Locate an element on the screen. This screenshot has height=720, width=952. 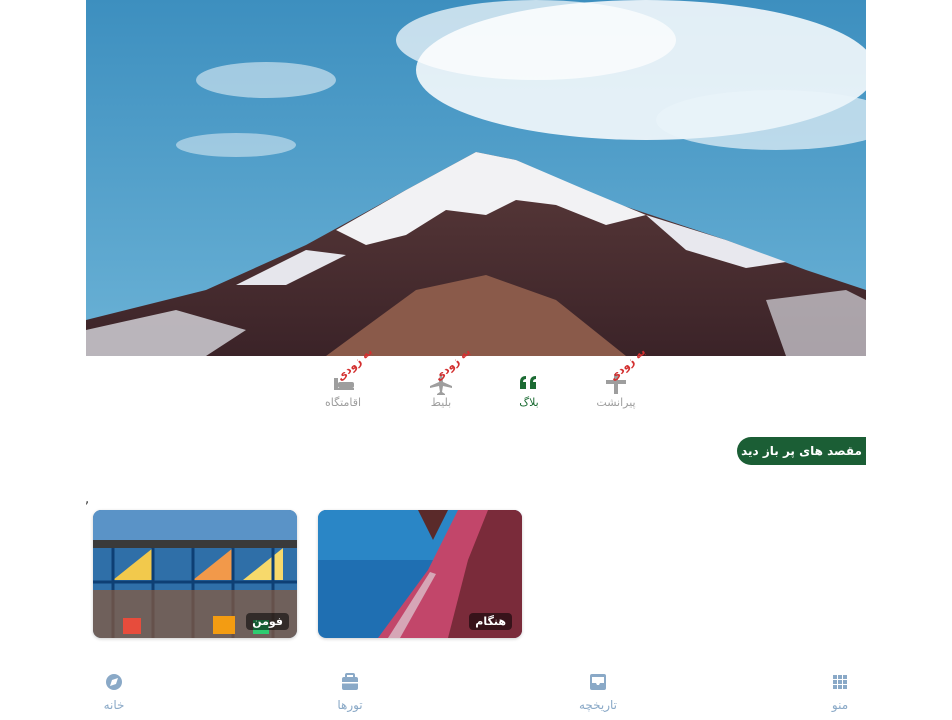
quick-link-label: بلیط is located at coordinates (441, 402).